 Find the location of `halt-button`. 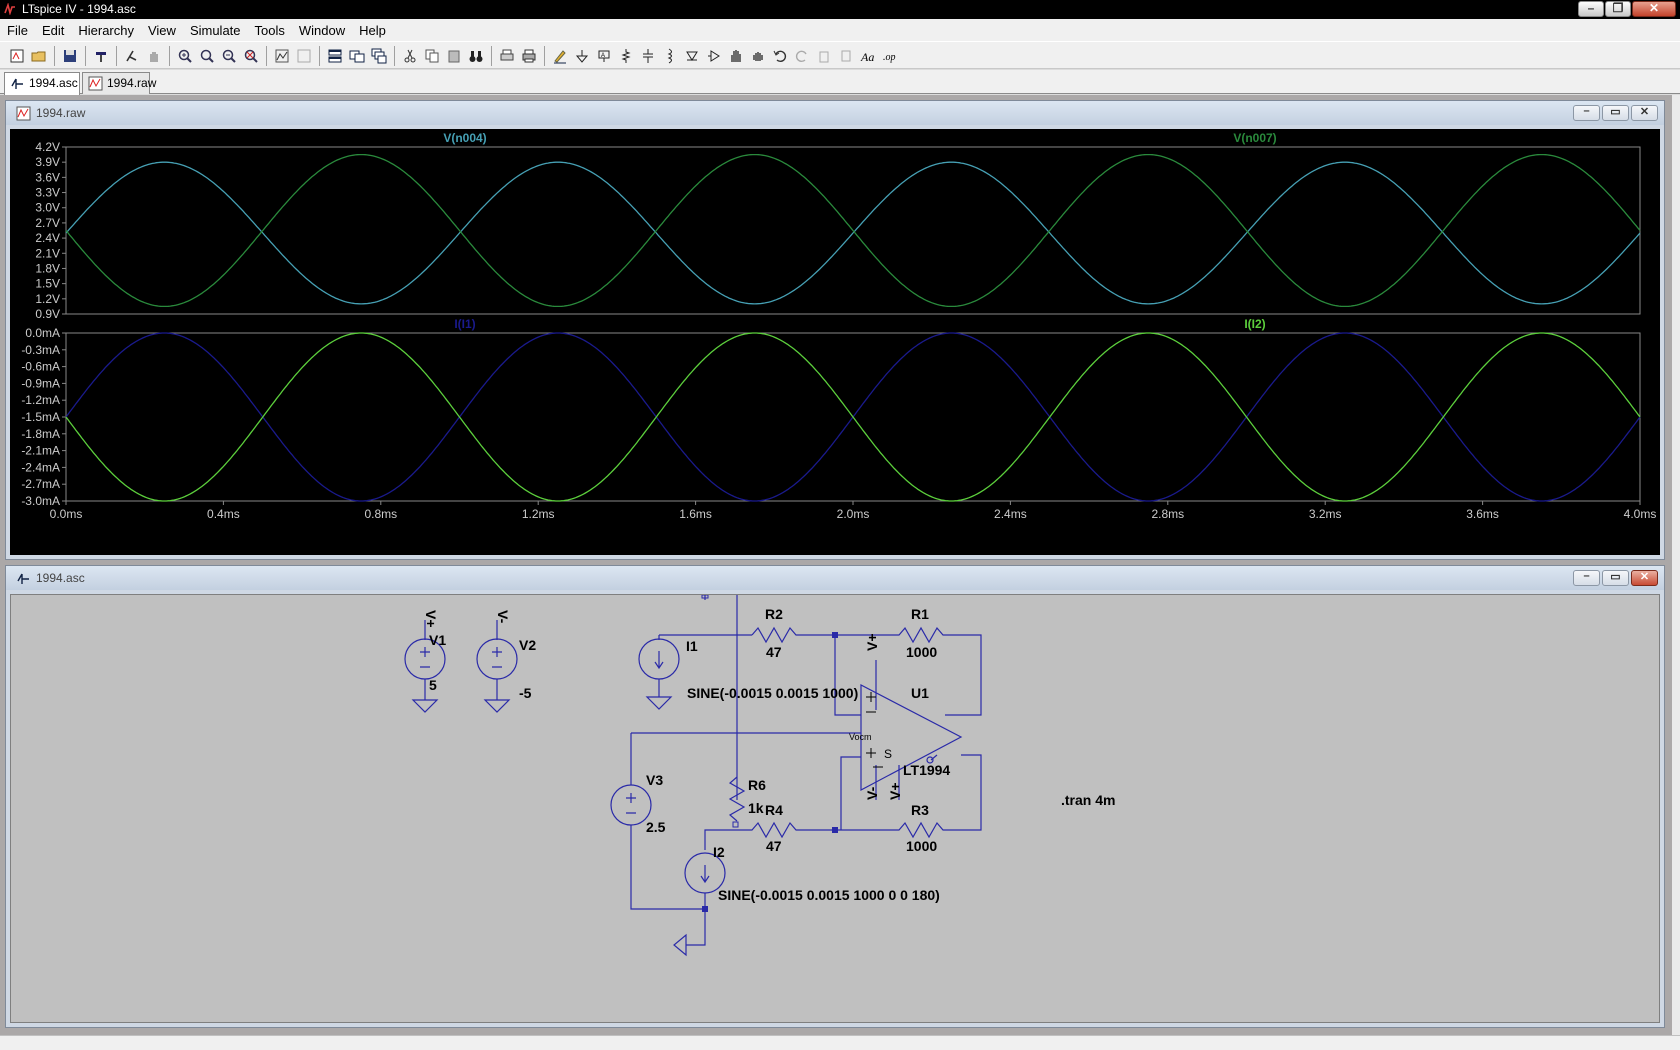

halt-button is located at coordinates (154, 56).